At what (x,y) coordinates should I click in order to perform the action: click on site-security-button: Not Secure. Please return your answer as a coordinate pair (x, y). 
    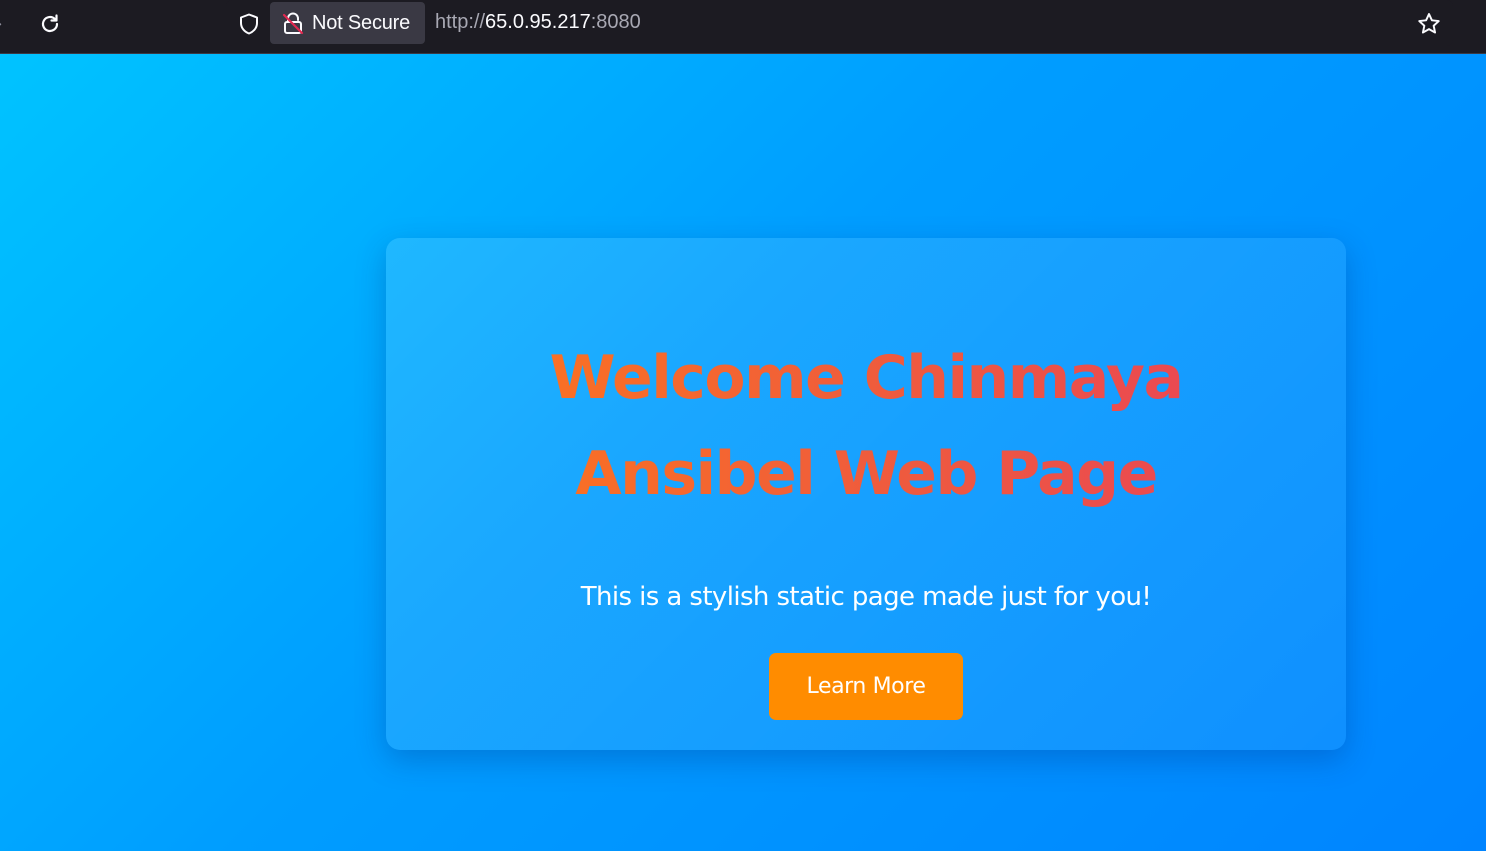
    Looking at the image, I should click on (347, 23).